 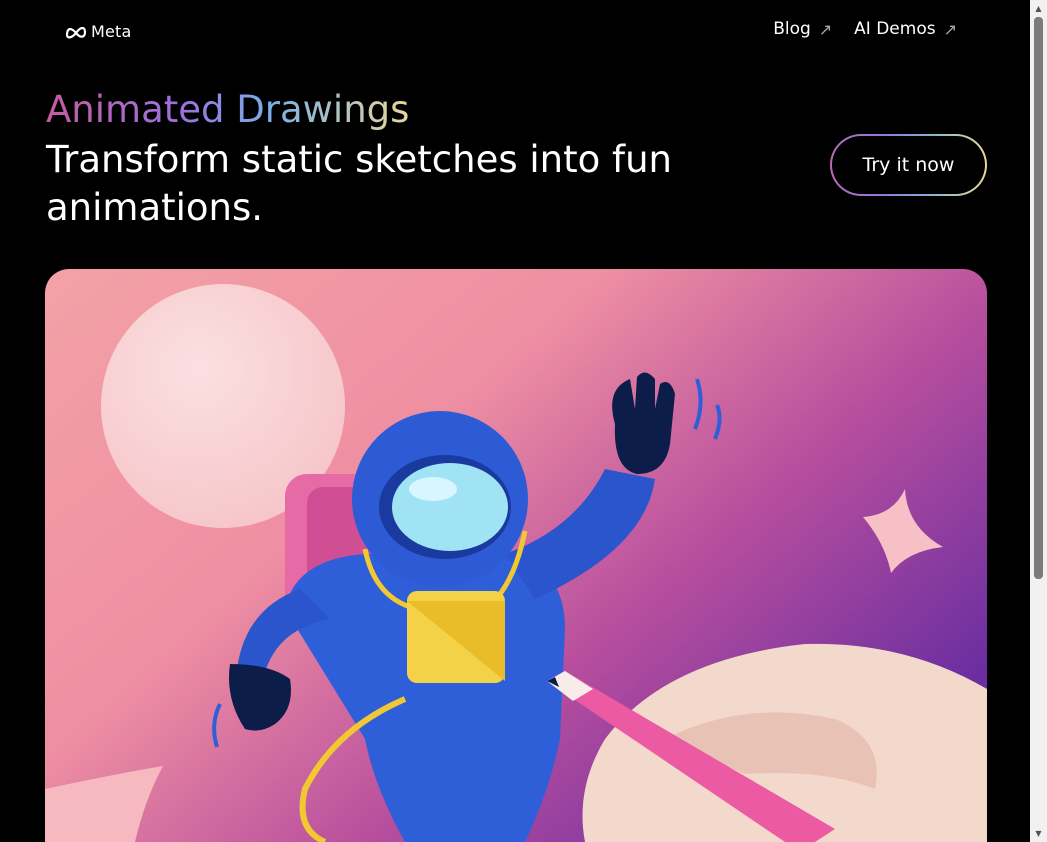 I want to click on nav-link-ai-demos: AI Demos ↗, so click(x=905, y=29).